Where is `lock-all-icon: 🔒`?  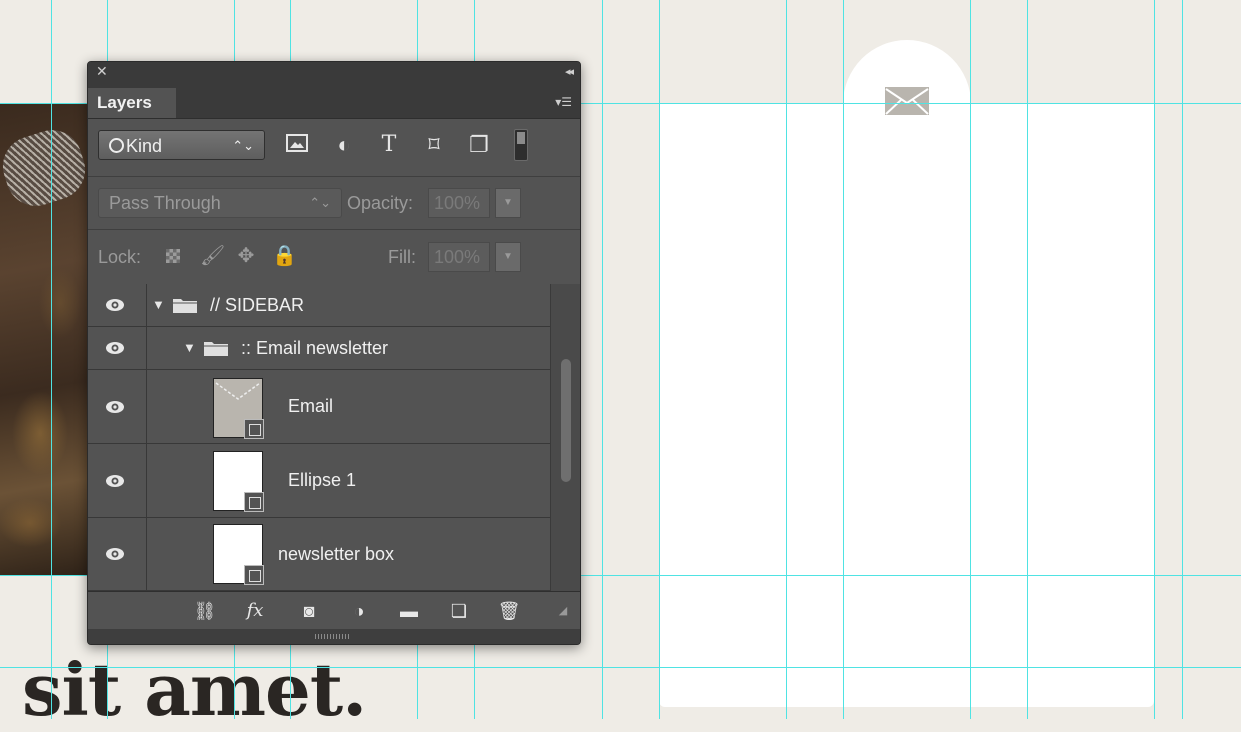
lock-all-icon: 🔒 is located at coordinates (284, 256).